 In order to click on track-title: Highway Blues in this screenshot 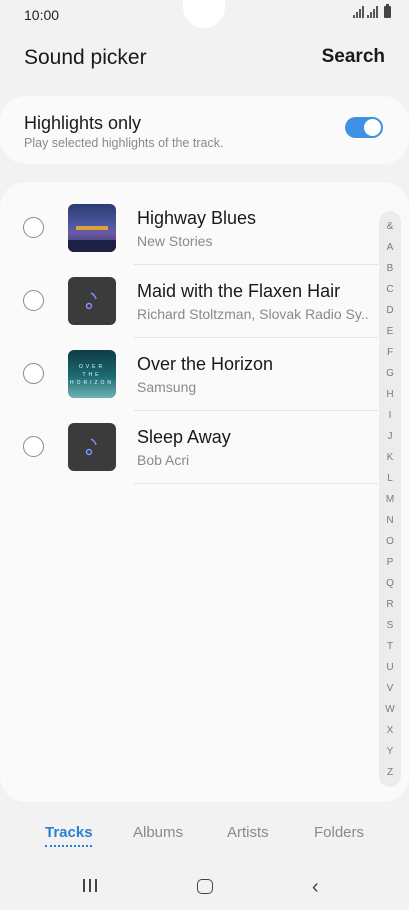, I will do `click(197, 218)`.